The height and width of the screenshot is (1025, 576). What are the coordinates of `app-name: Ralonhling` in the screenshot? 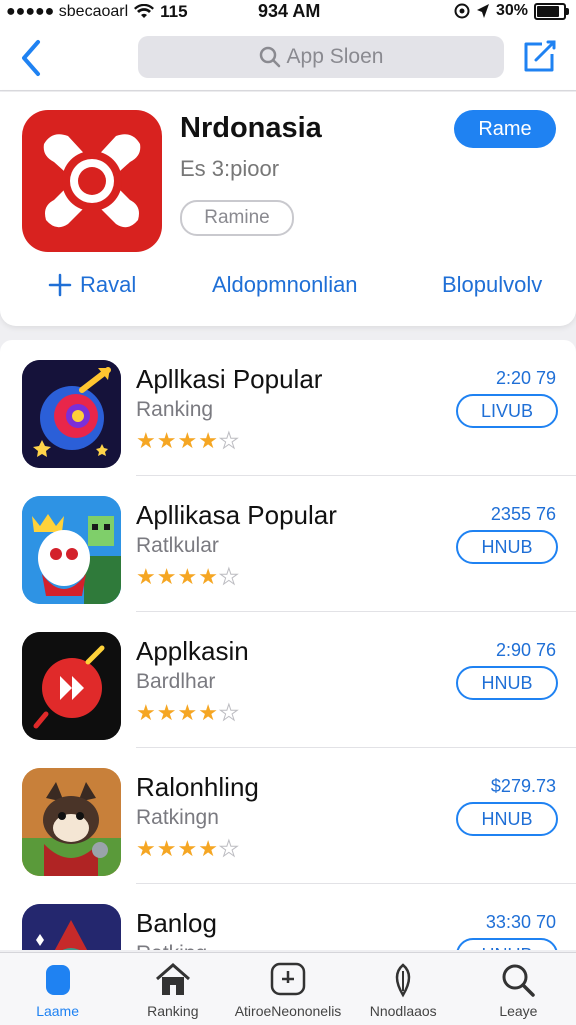 It's located at (197, 787).